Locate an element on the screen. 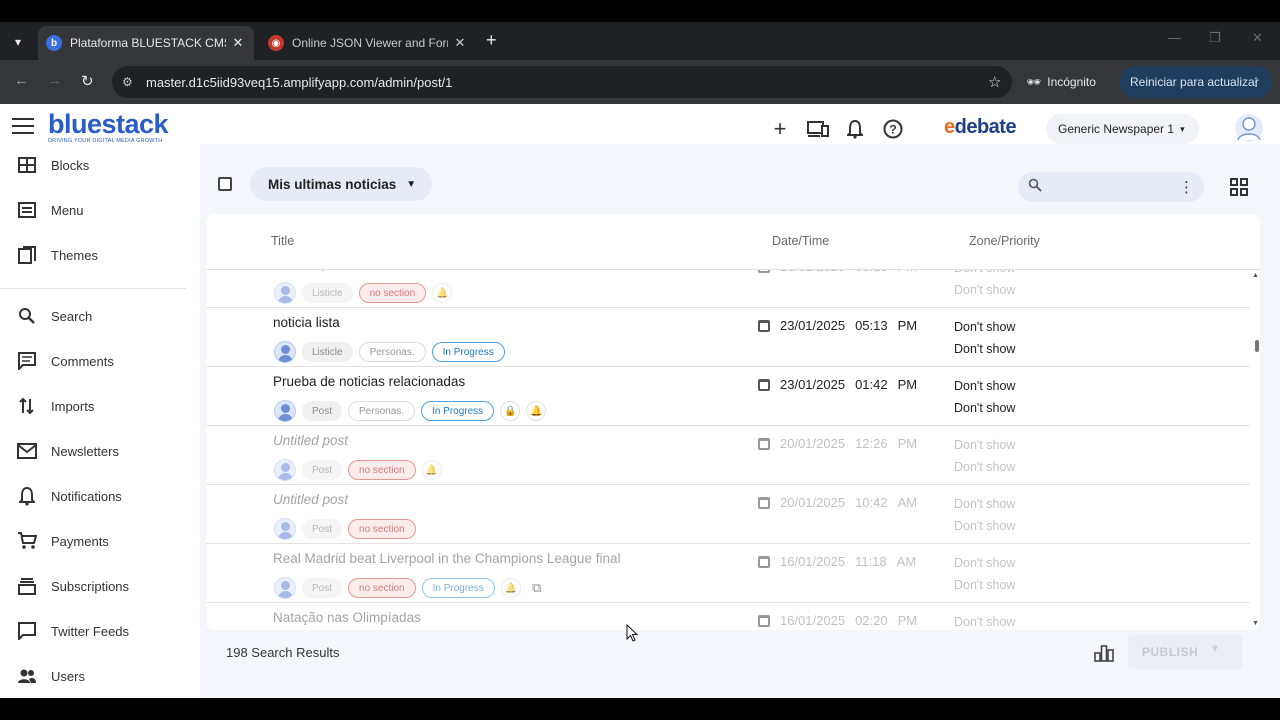 The height and width of the screenshot is (720, 1280). sidebar-item-blocks: Blocks is located at coordinates (52, 165).